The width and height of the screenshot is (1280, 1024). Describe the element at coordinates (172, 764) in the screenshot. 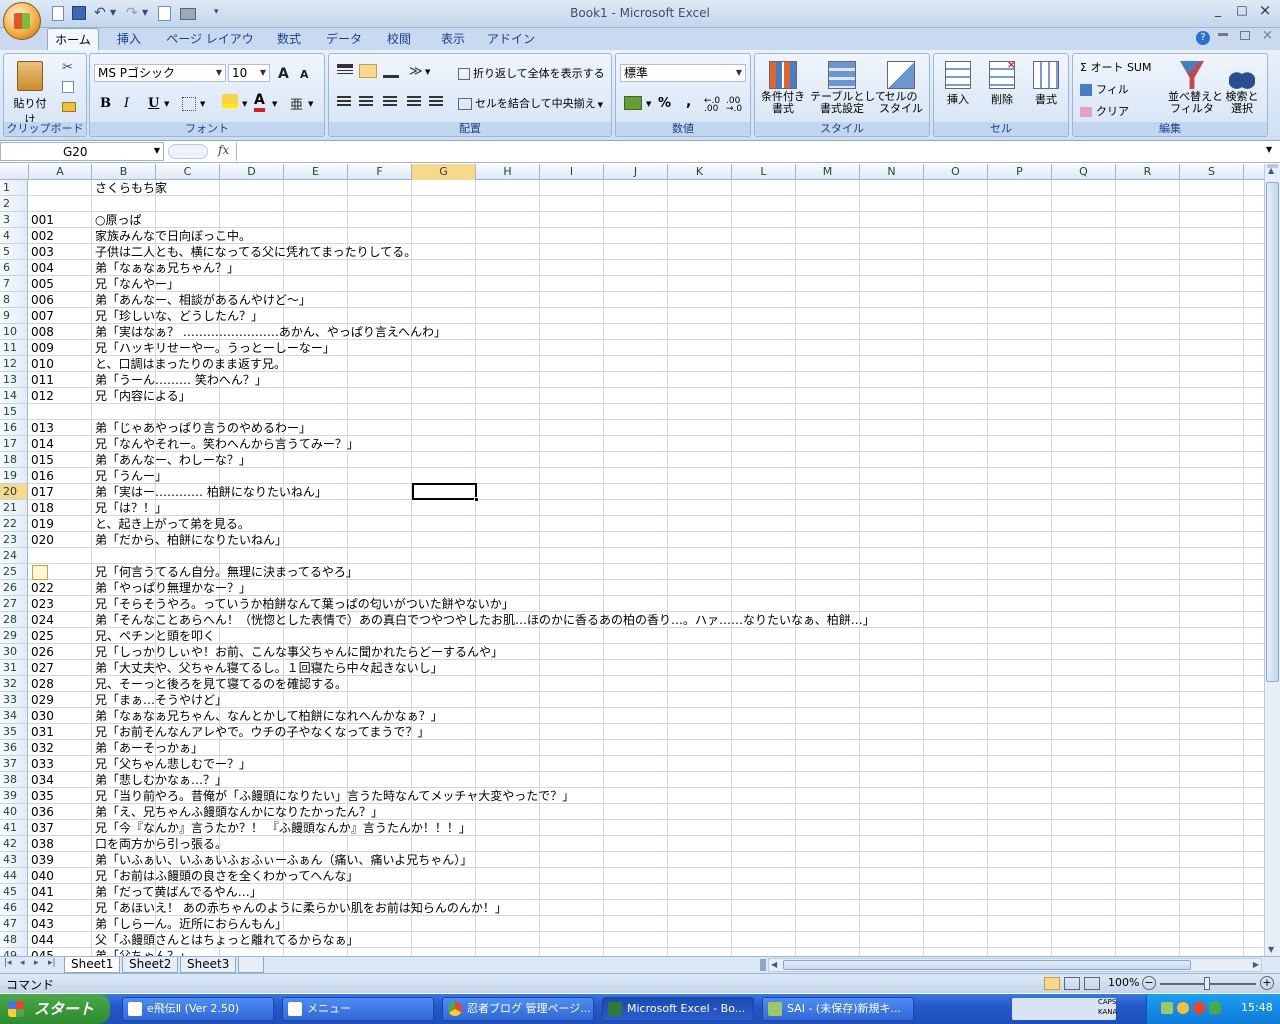

I see `cell-b: 兄「父ちゃん悲しむでー？」` at that location.